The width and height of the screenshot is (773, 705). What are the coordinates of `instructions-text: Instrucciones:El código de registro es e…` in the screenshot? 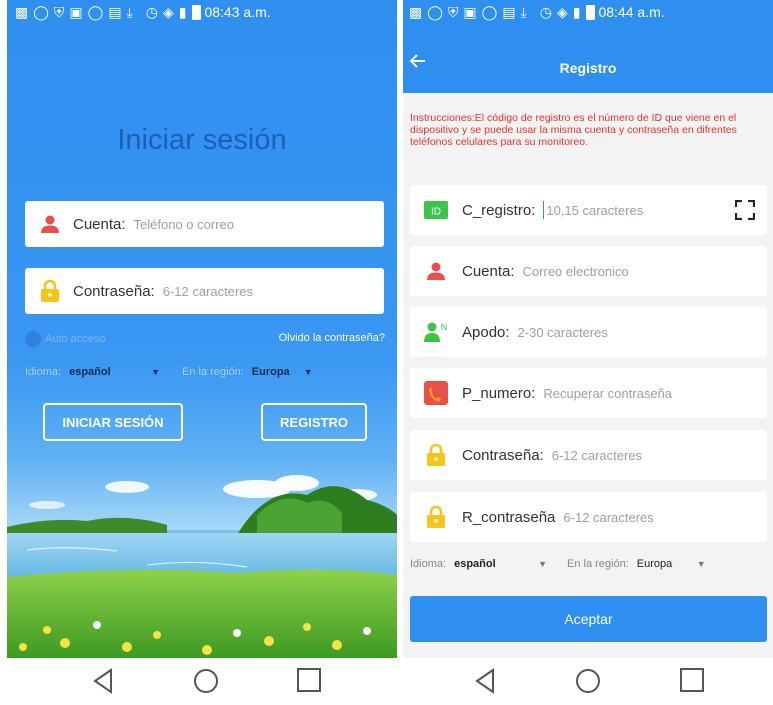 It's located at (573, 130).